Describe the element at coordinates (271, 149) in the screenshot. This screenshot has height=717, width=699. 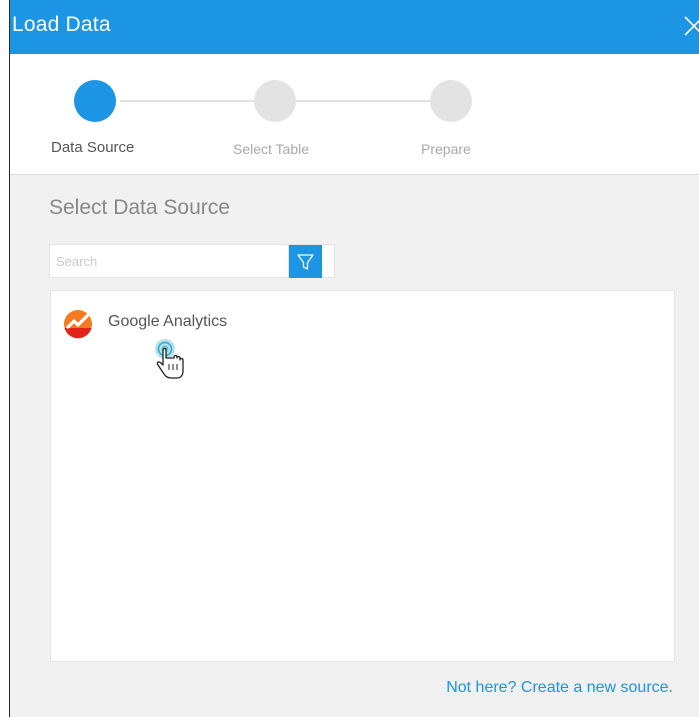
I see `step-label-select-table: Select Table` at that location.